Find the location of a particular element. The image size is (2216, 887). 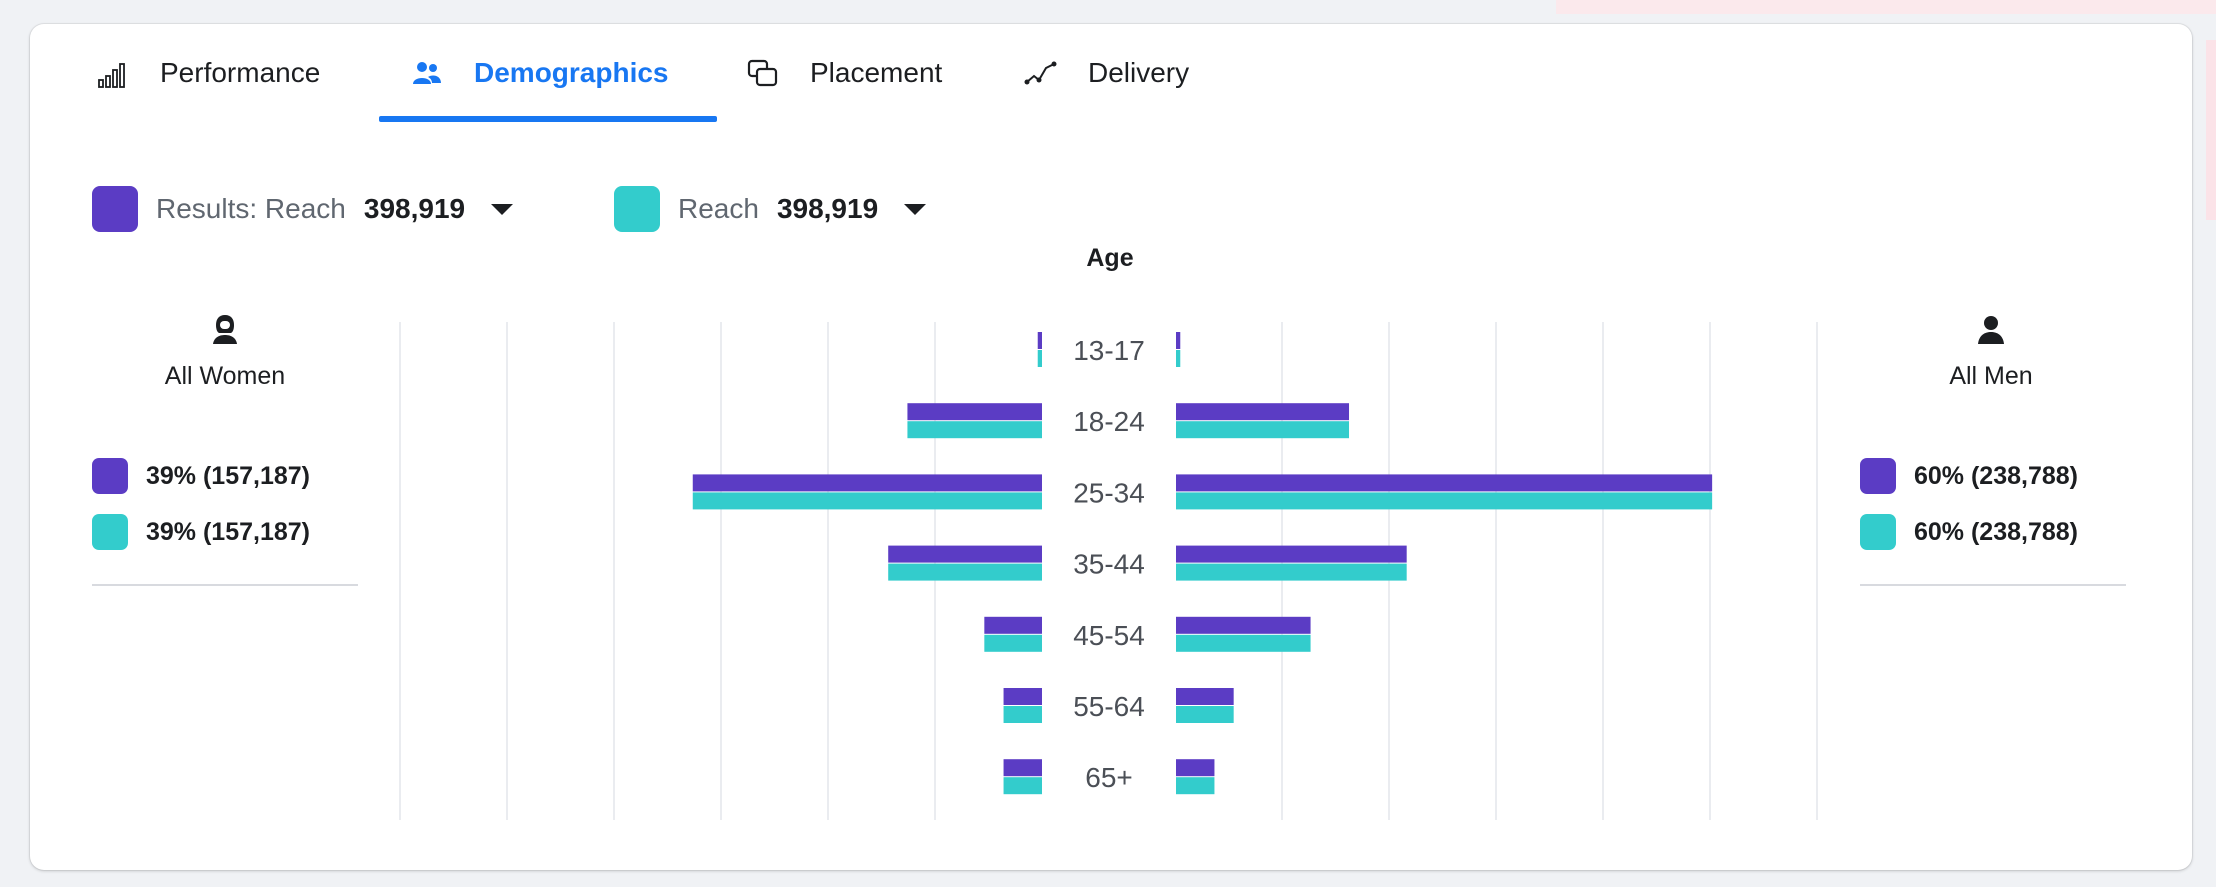

women-bar-reach-65+ is located at coordinates (1022, 786).